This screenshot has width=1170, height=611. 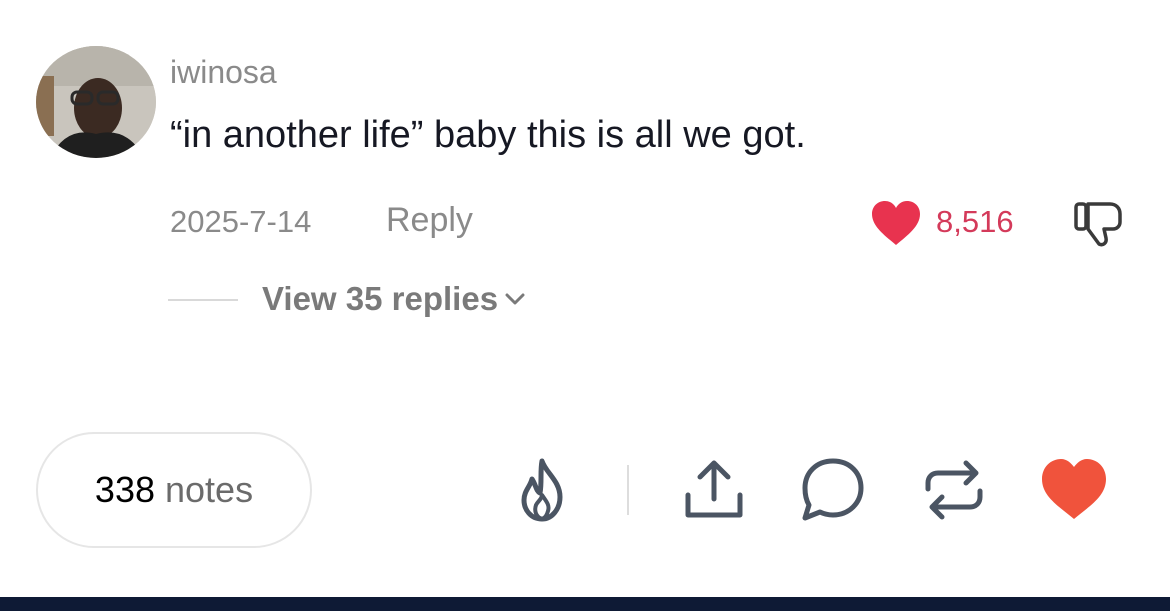 What do you see at coordinates (542, 490) in the screenshot?
I see `flame-icon` at bounding box center [542, 490].